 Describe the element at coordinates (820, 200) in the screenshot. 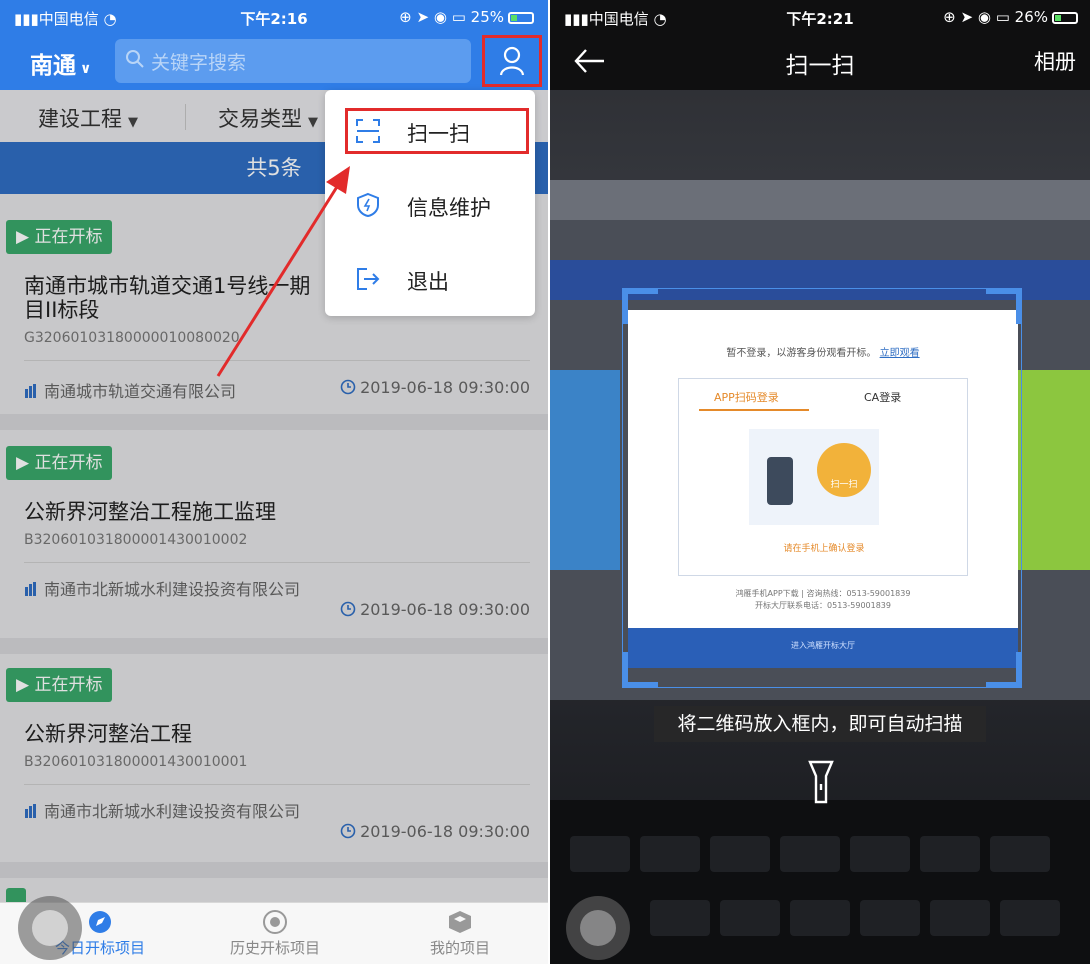

I see `browser-bar` at that location.